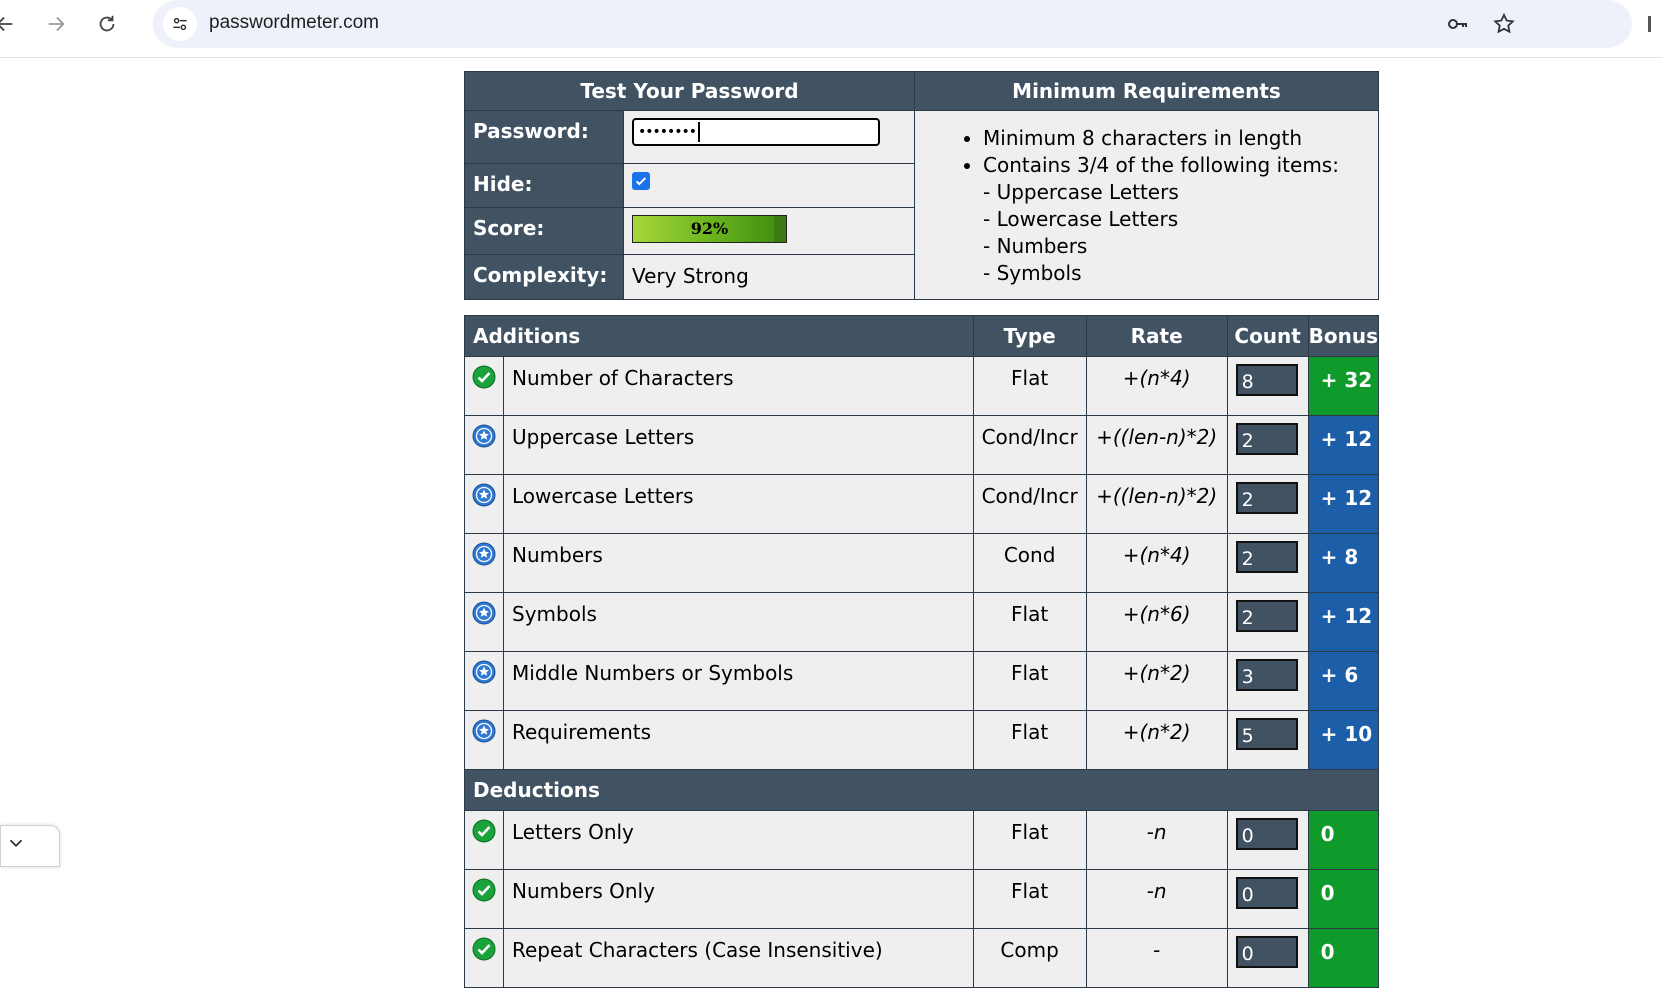 Image resolution: width=1662 pixels, height=988 pixels. I want to click on chevron-down-icon, so click(16, 843).